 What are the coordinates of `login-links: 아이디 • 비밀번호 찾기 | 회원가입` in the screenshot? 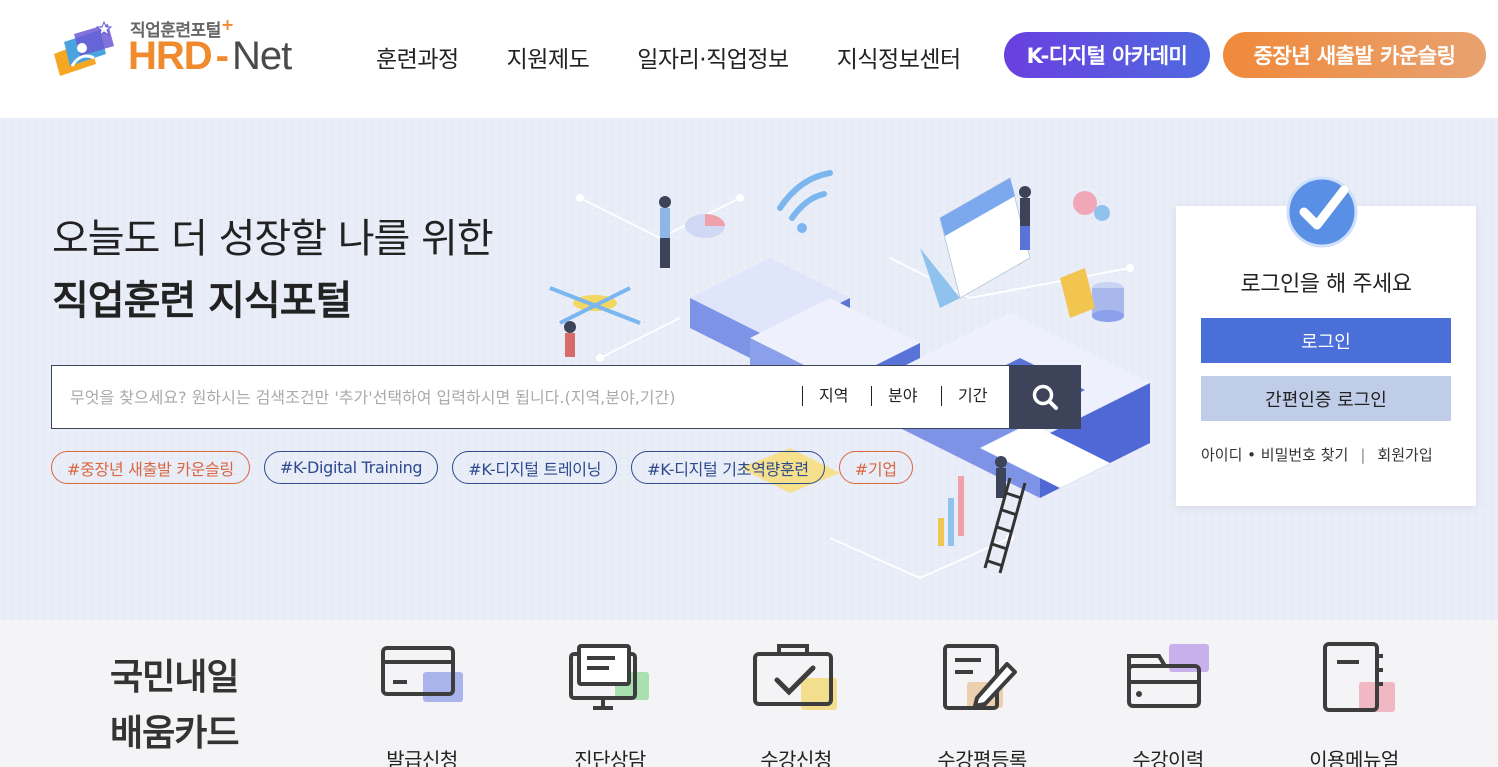 It's located at (1317, 454).